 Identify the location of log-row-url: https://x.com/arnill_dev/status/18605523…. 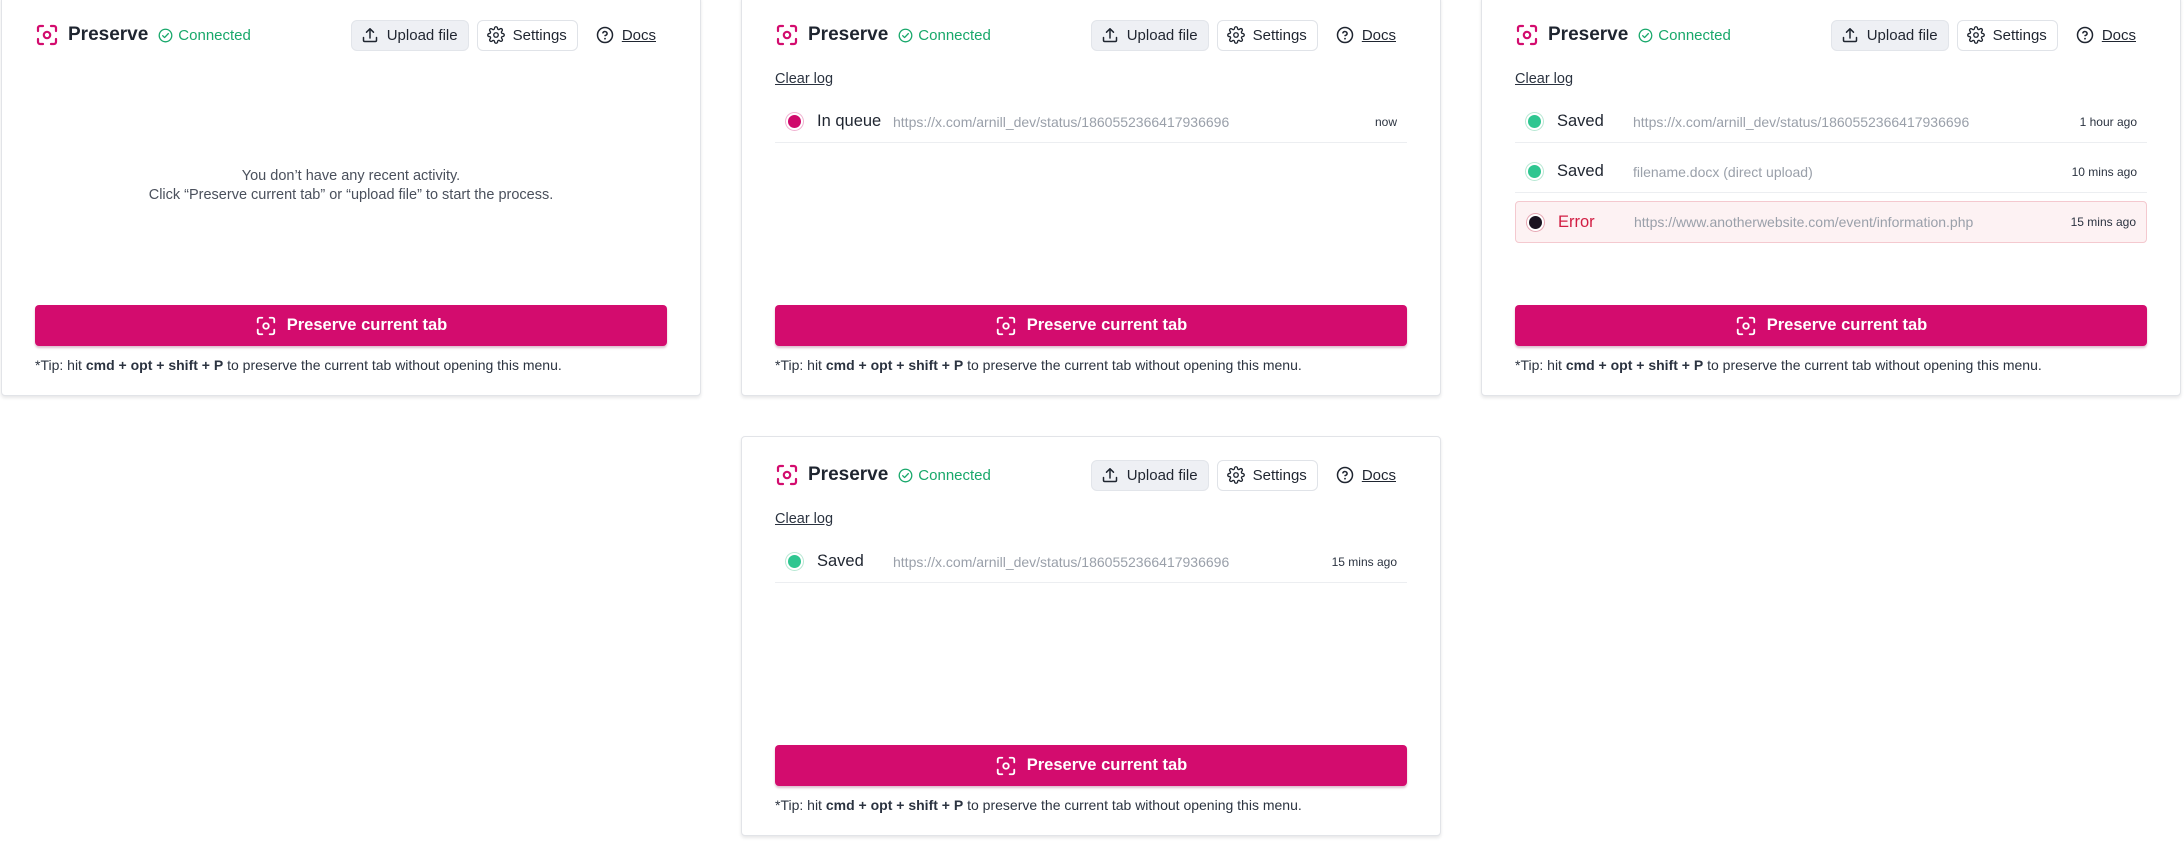
(1061, 561).